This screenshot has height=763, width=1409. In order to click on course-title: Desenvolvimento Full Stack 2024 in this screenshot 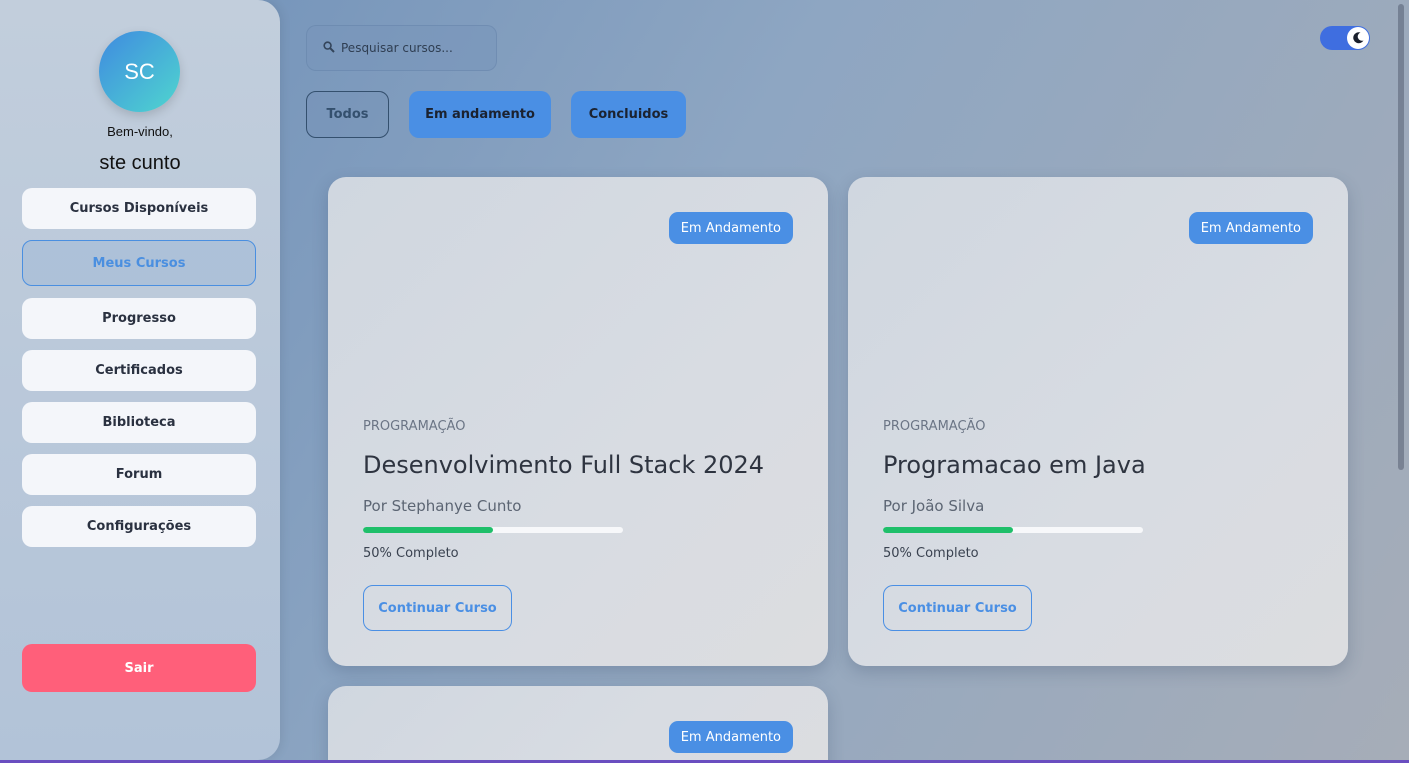, I will do `click(564, 465)`.